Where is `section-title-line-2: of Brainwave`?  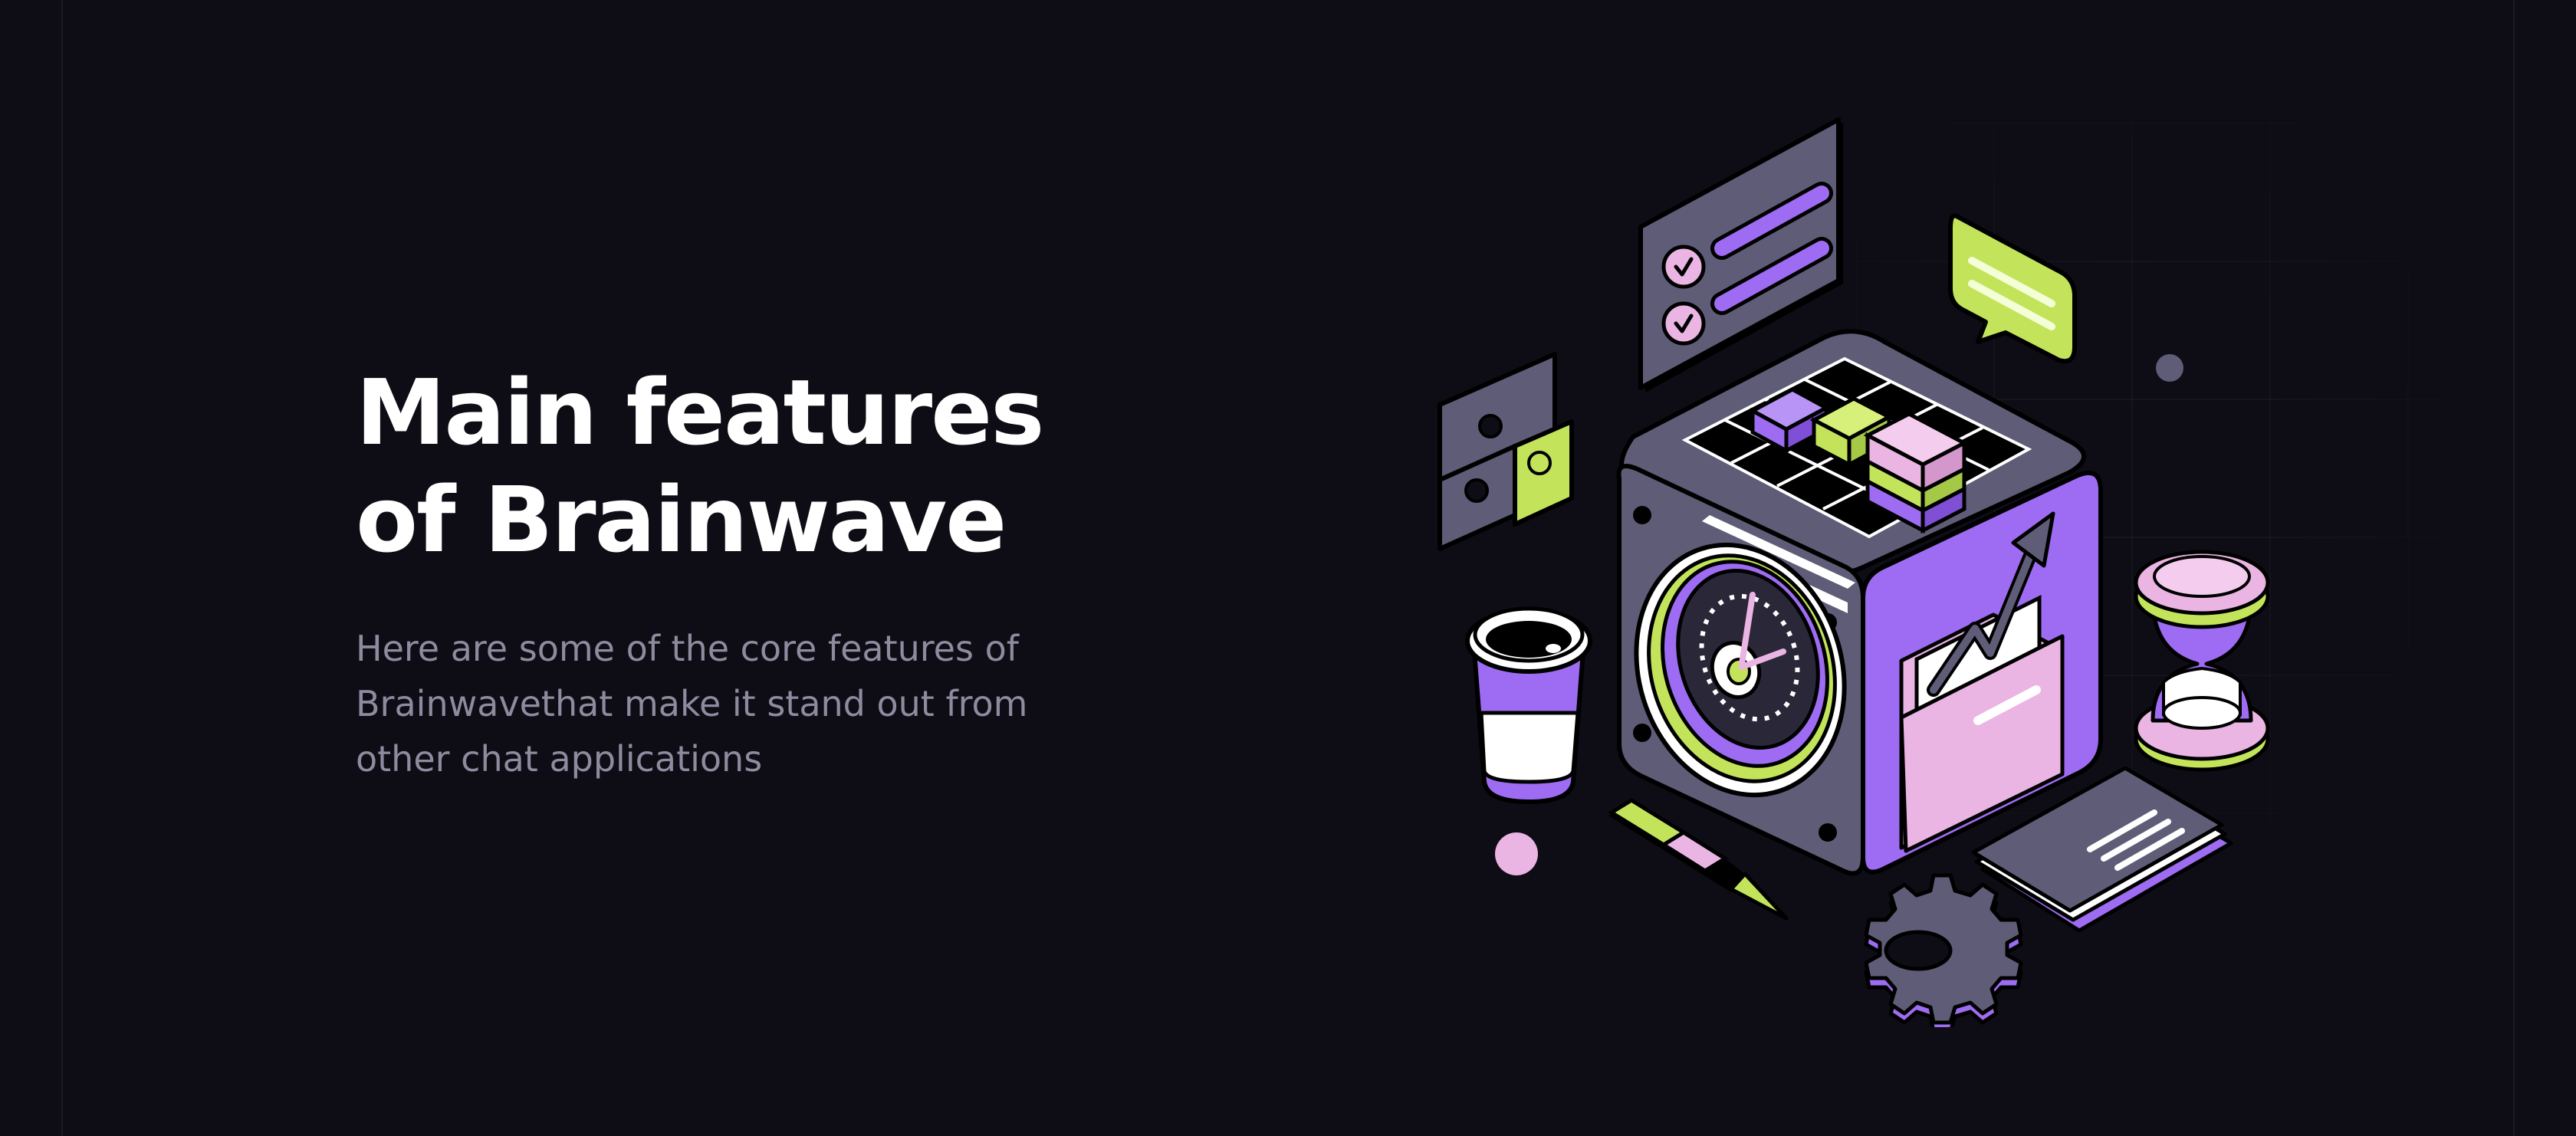
section-title-line-2: of Brainwave is located at coordinates (681, 520).